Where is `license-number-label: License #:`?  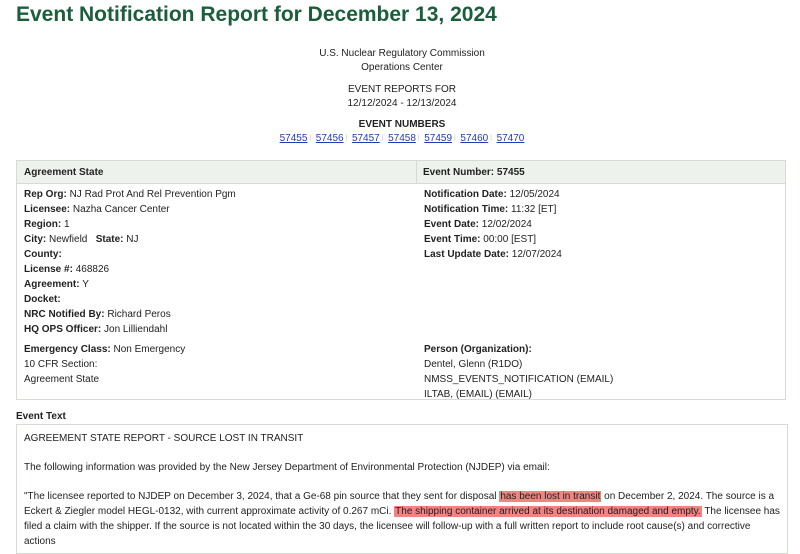
license-number-label: License #: is located at coordinates (48, 269).